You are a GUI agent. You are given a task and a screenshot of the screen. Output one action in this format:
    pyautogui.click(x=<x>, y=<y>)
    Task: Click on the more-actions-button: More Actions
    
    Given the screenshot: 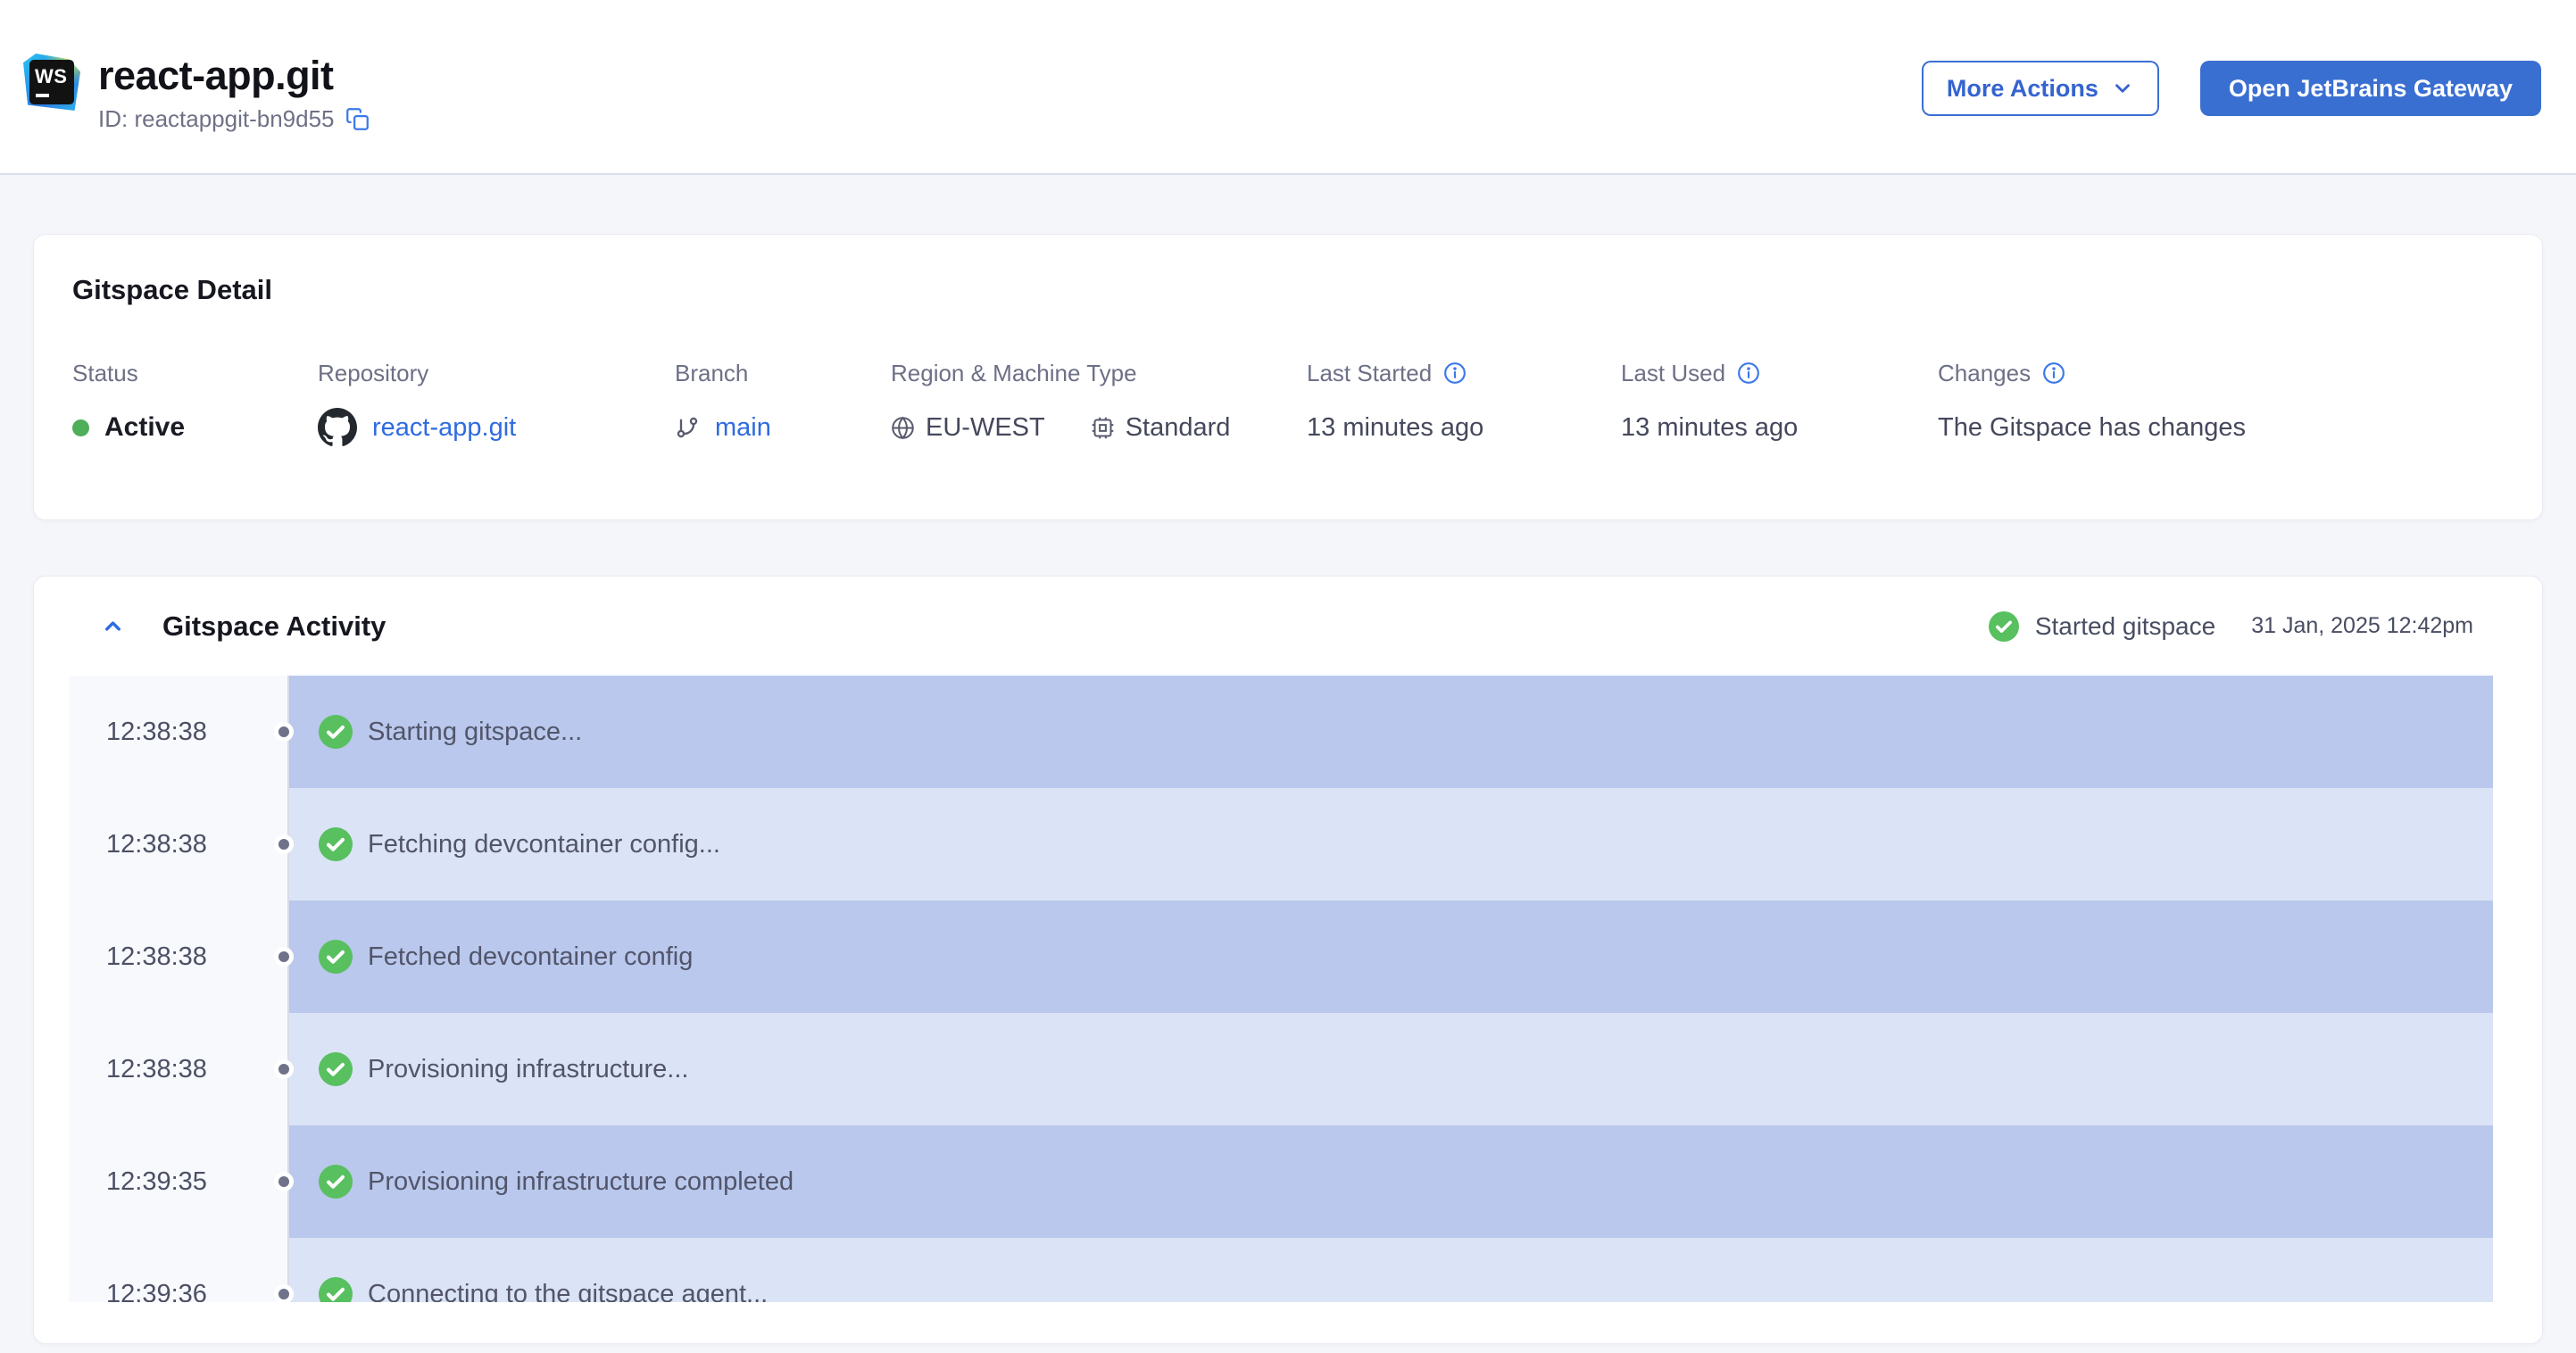 What is the action you would take?
    pyautogui.click(x=2040, y=88)
    